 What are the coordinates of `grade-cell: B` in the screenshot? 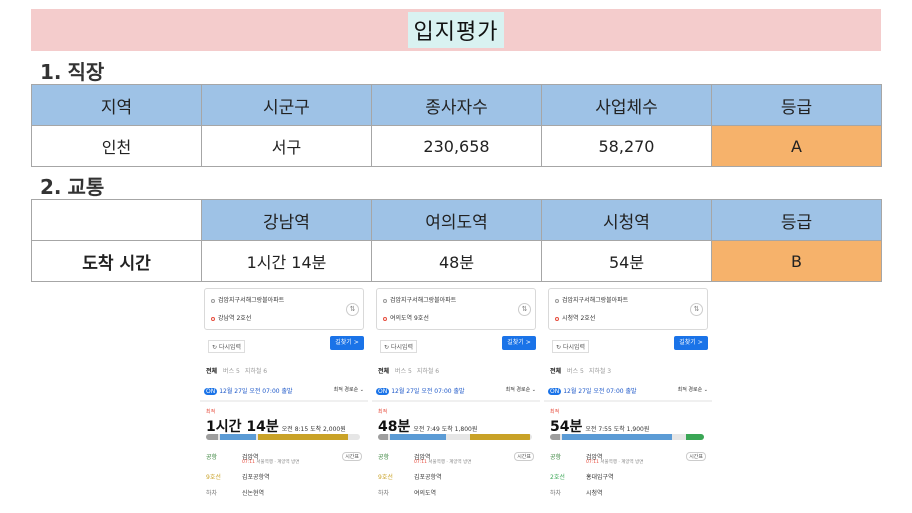 It's located at (796, 261).